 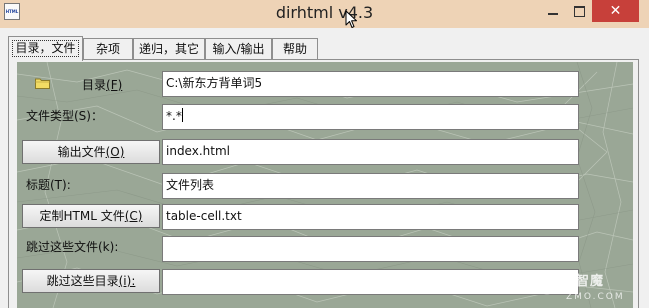 What do you see at coordinates (595, 297) in the screenshot?
I see `watermark-url: ZMO.COM` at bounding box center [595, 297].